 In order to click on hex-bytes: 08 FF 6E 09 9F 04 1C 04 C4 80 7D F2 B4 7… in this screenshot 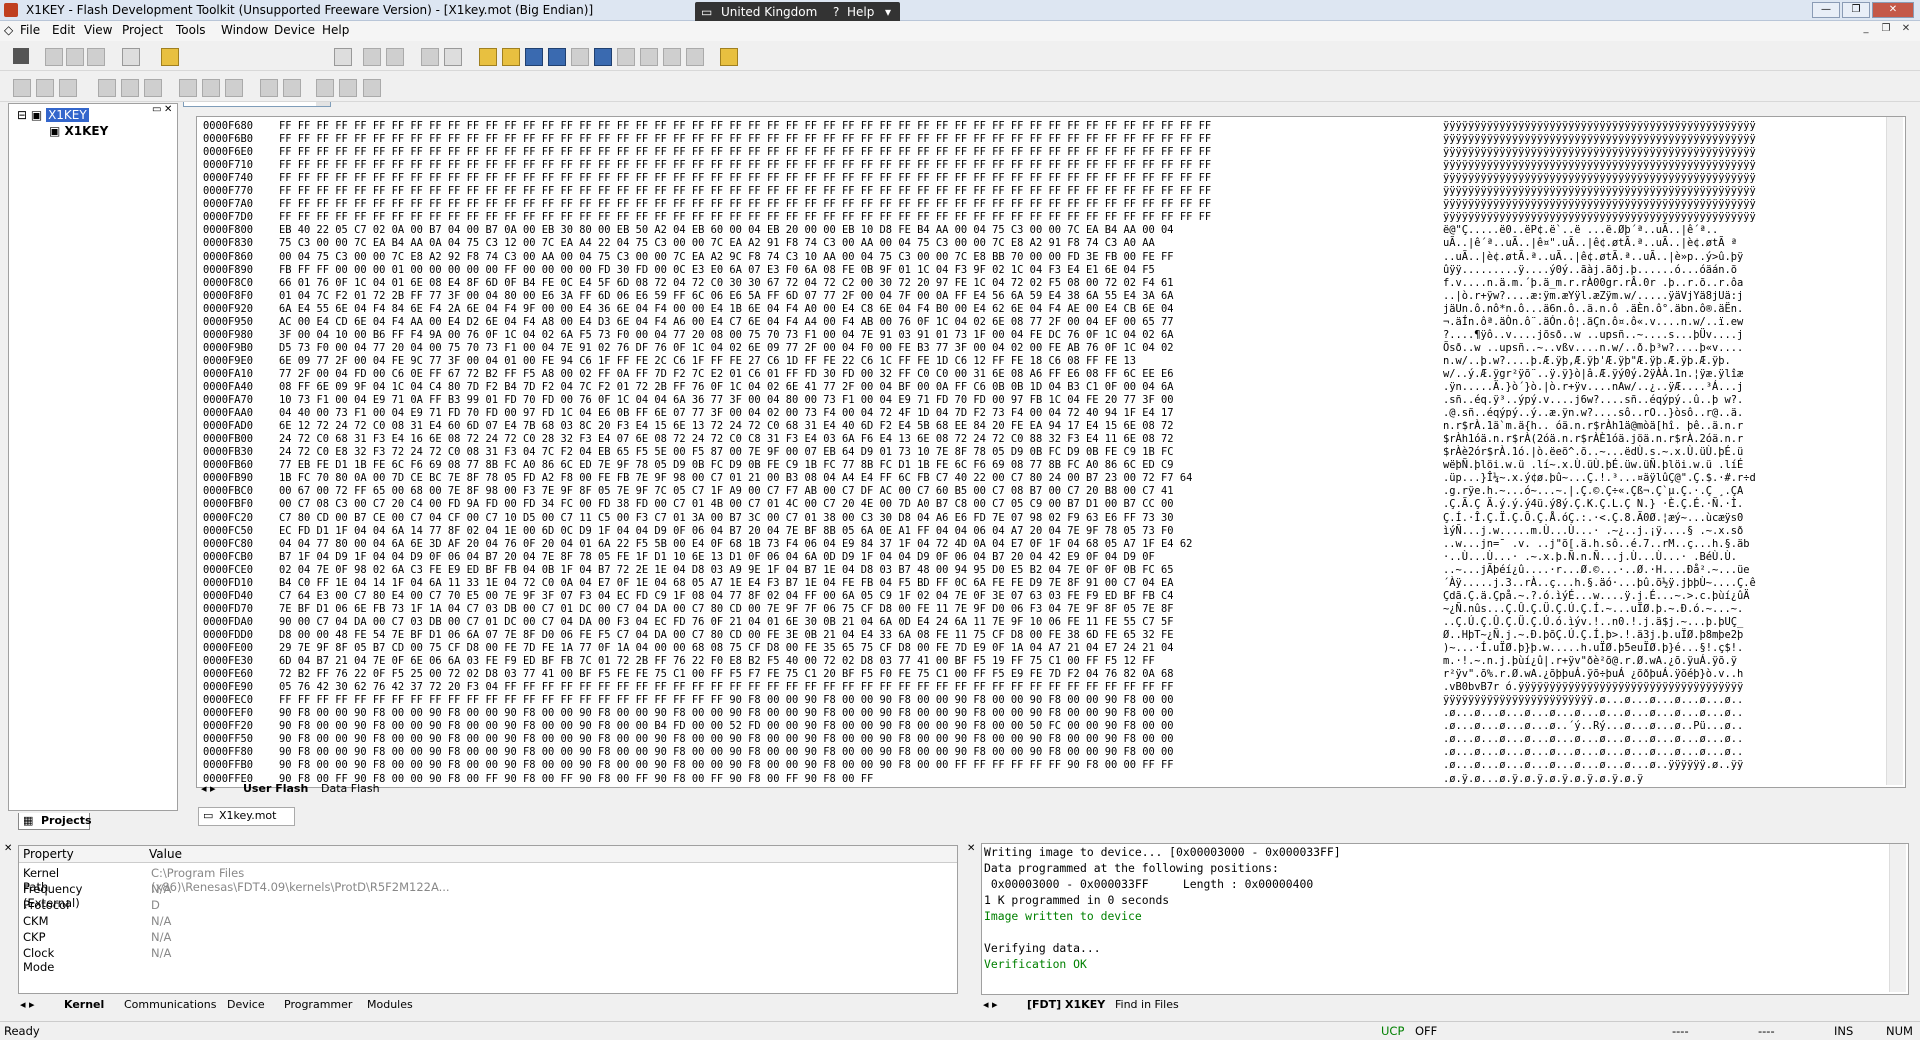, I will do `click(726, 387)`.